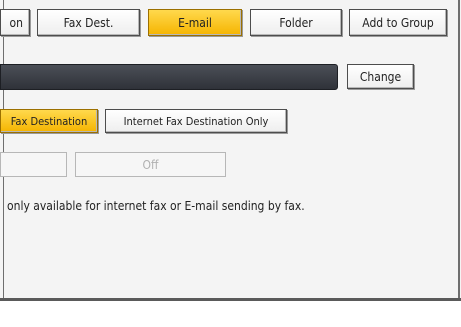  I want to click on off-label: Off, so click(150, 164).